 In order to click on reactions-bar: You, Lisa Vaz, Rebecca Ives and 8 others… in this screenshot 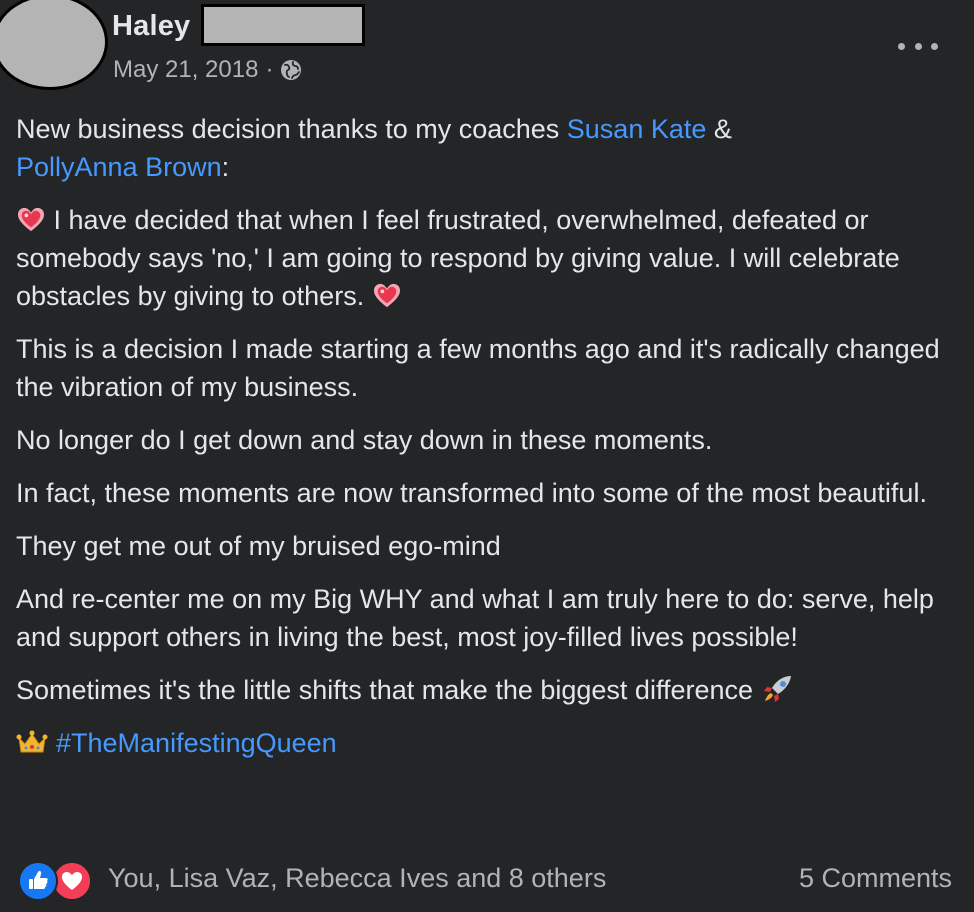, I will do `click(485, 878)`.